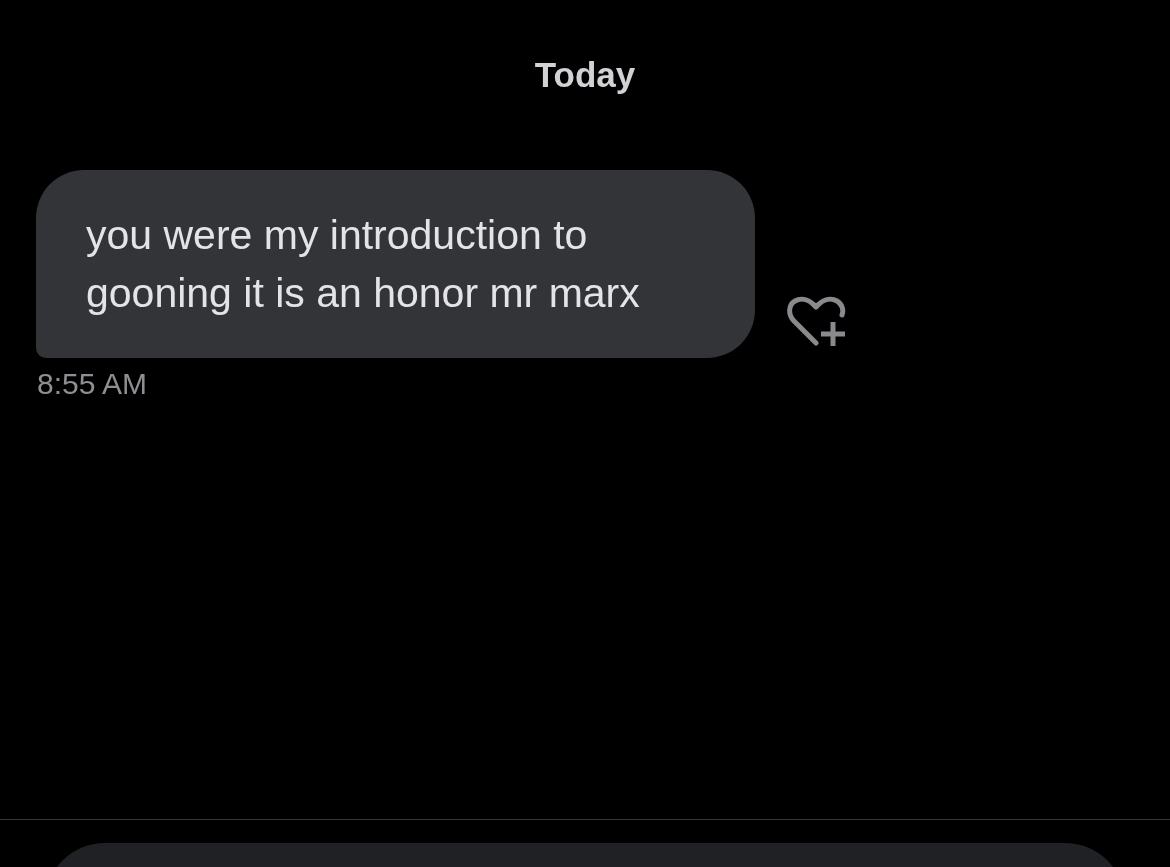  Describe the element at coordinates (816, 322) in the screenshot. I see `heart-plus-icon` at that location.